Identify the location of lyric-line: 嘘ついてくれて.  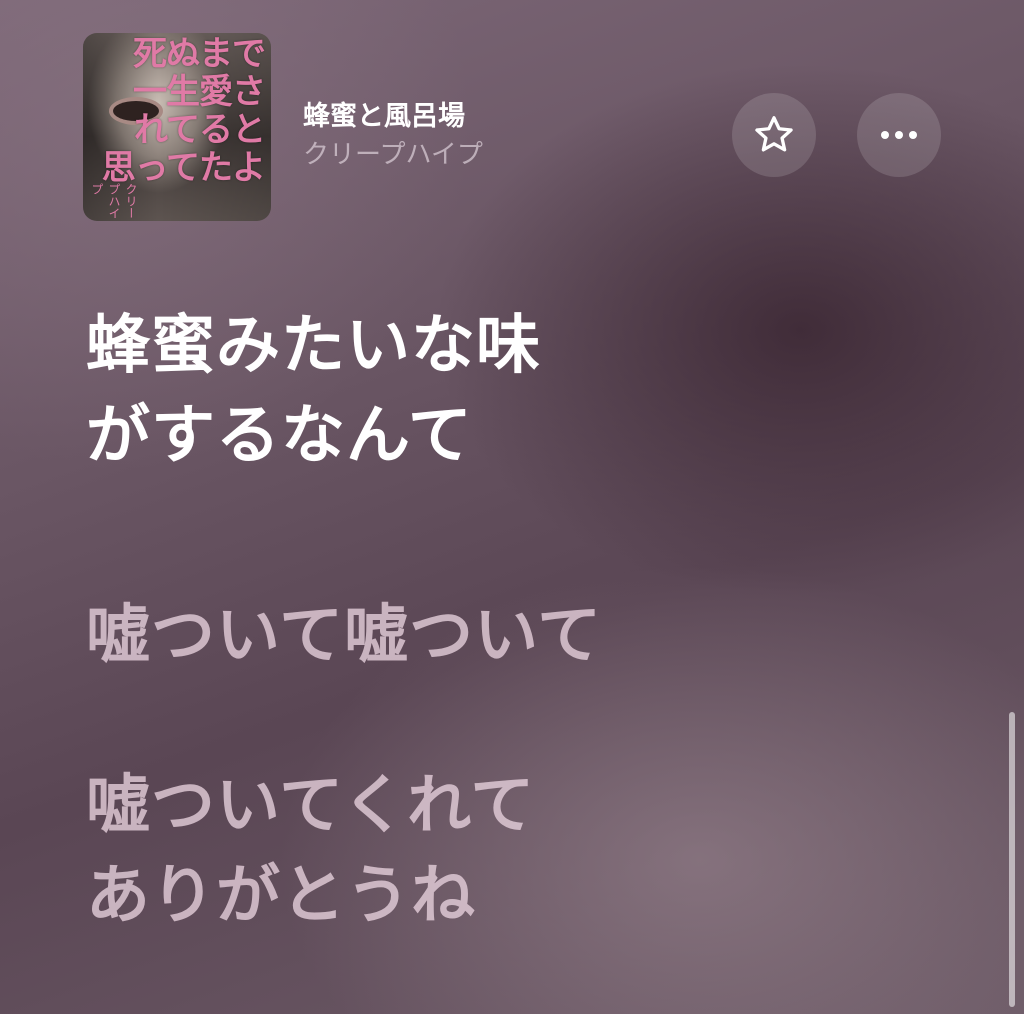
(310, 806).